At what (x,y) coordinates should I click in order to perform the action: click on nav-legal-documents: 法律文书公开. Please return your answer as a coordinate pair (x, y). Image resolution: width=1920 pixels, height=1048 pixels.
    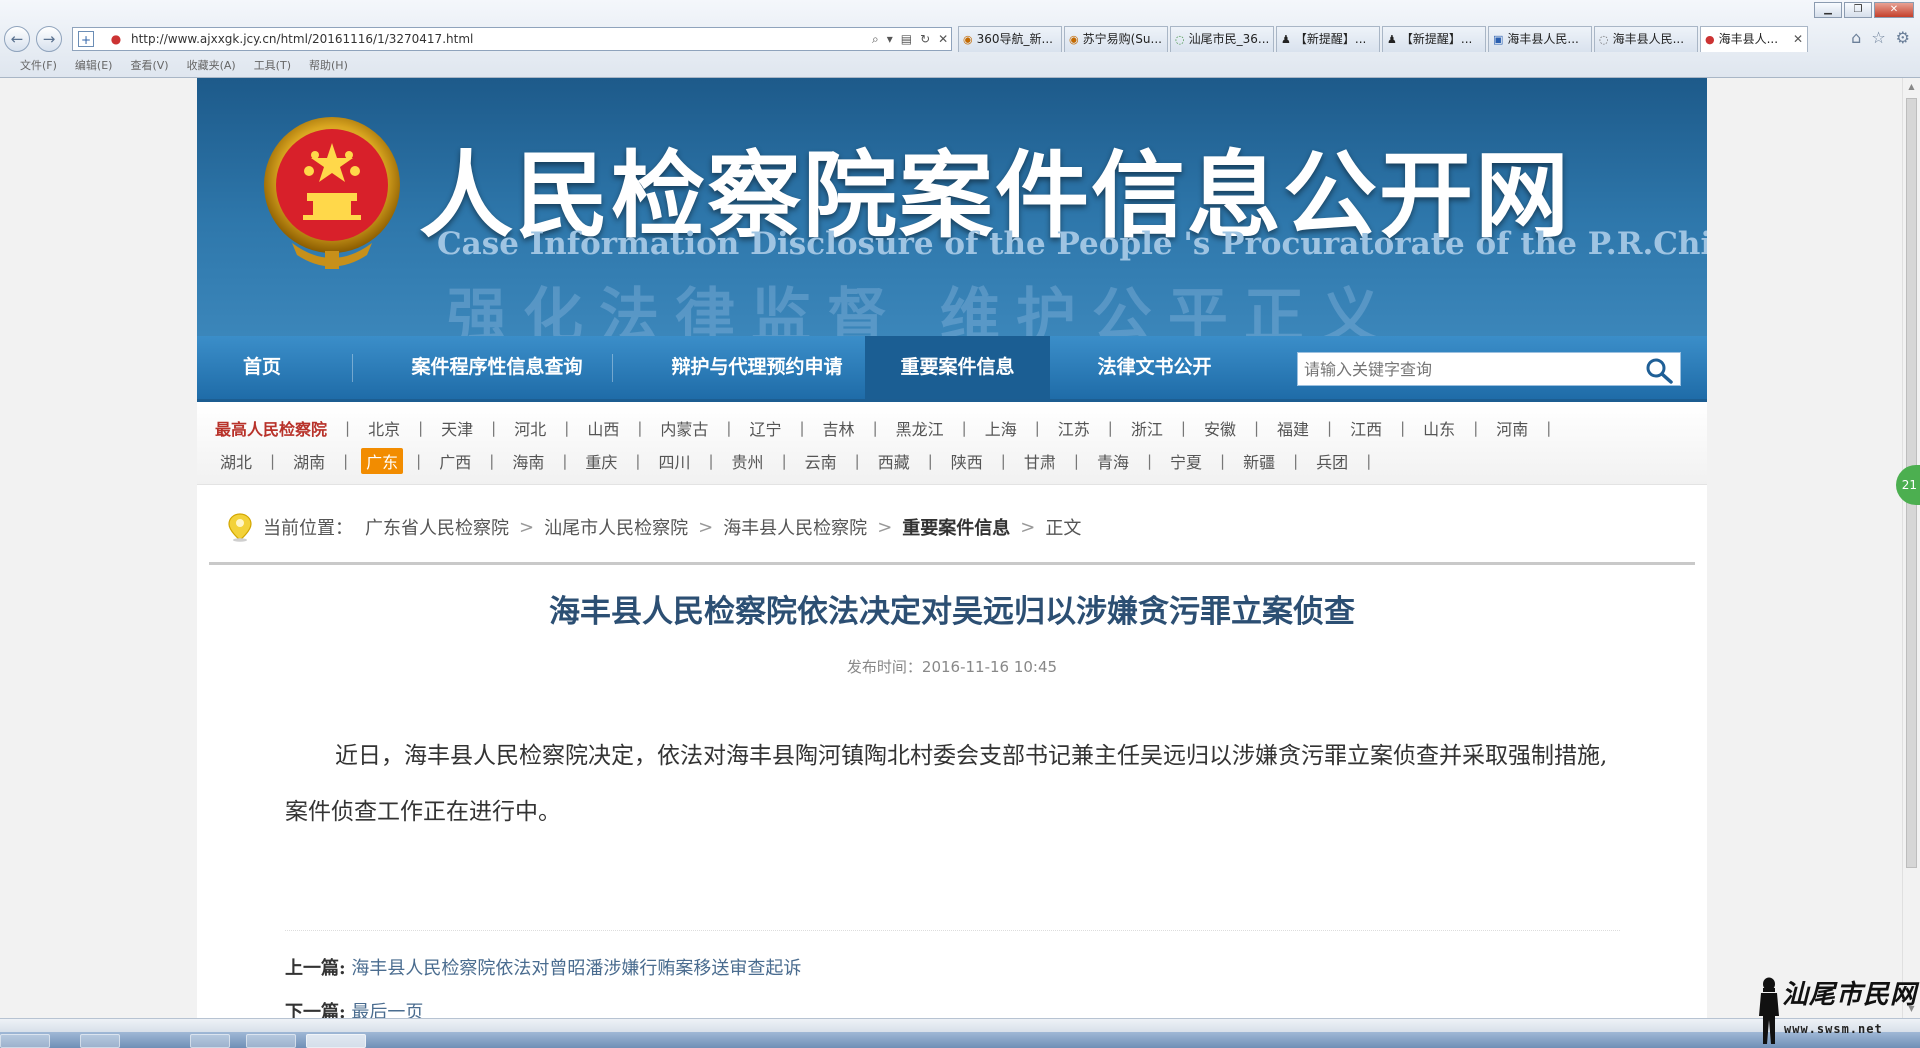
    Looking at the image, I should click on (1154, 367).